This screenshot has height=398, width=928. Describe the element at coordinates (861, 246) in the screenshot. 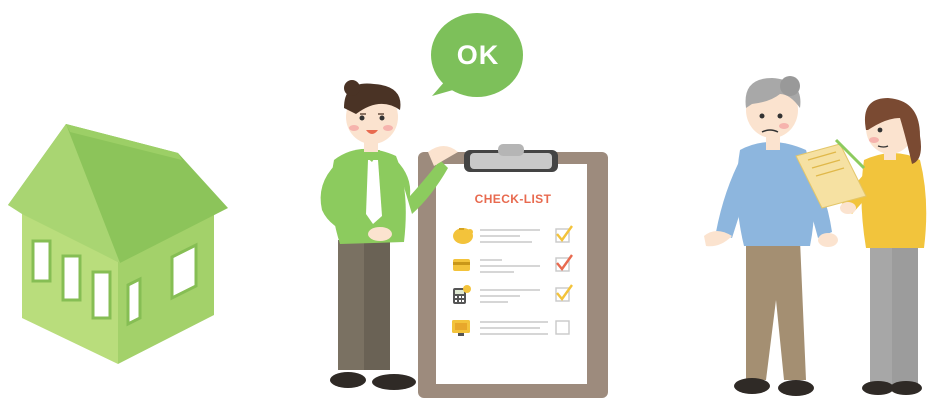

I see `woman-advisor` at that location.